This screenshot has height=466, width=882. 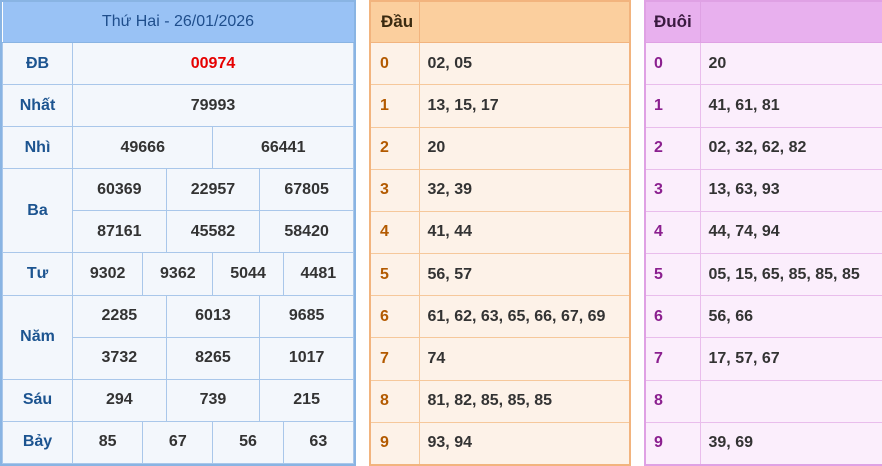 What do you see at coordinates (790, 274) in the screenshot?
I see `duoi-value: 05, 15, 65, 85, 85, 85` at bounding box center [790, 274].